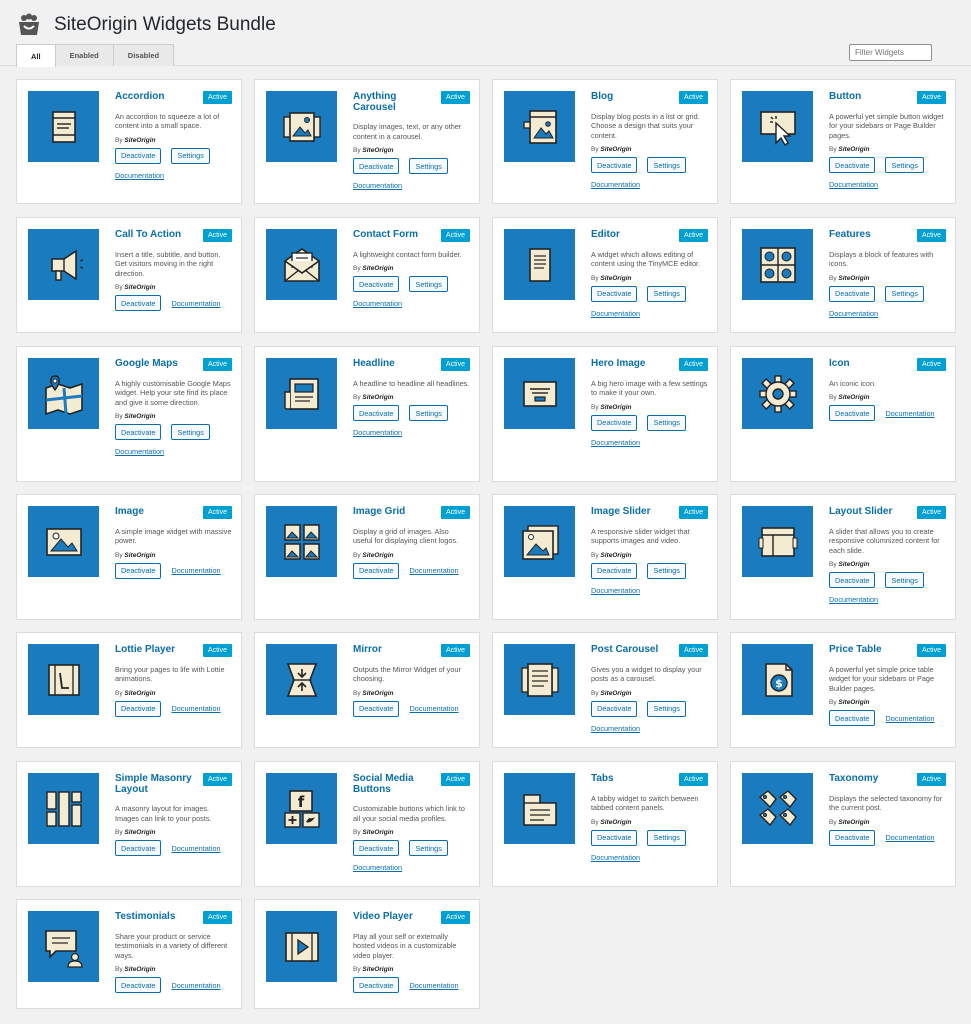 The width and height of the screenshot is (971, 1024). I want to click on widget-name: Social Media Buttons, so click(395, 784).